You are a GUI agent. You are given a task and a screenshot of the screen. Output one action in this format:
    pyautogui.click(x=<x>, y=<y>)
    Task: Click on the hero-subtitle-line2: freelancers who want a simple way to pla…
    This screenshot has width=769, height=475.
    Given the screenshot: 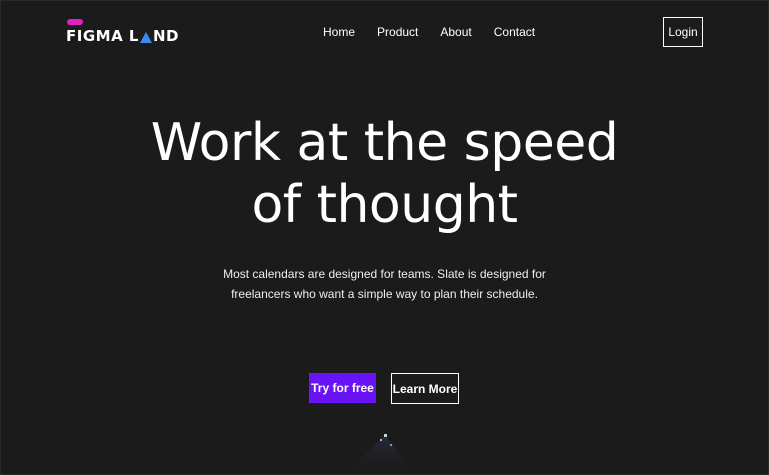 What is the action you would take?
    pyautogui.click(x=384, y=294)
    